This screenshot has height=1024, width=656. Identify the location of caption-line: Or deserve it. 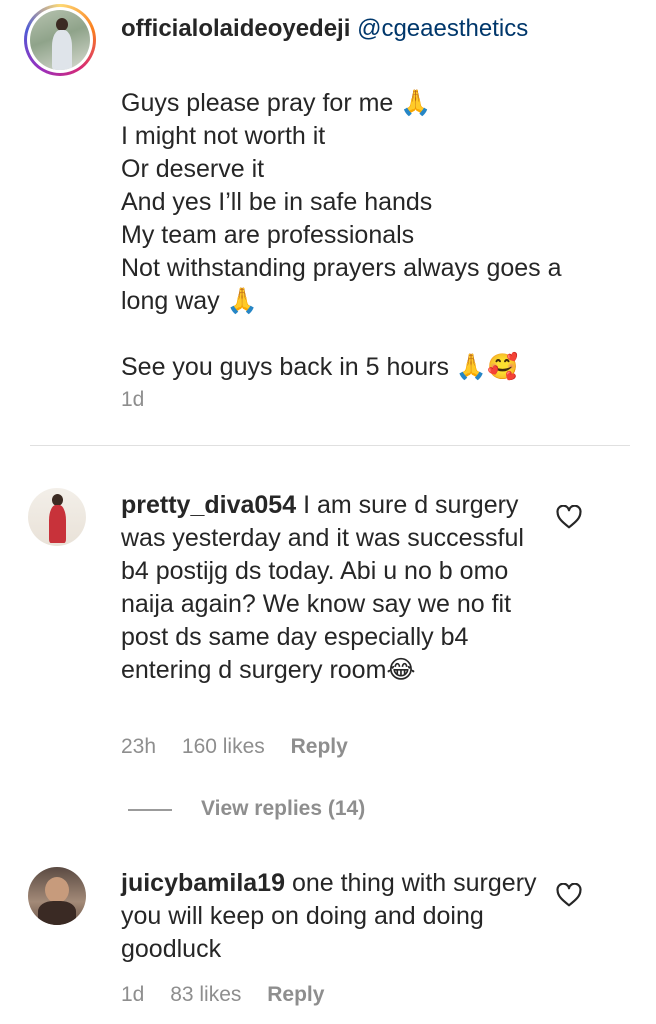
(193, 169).